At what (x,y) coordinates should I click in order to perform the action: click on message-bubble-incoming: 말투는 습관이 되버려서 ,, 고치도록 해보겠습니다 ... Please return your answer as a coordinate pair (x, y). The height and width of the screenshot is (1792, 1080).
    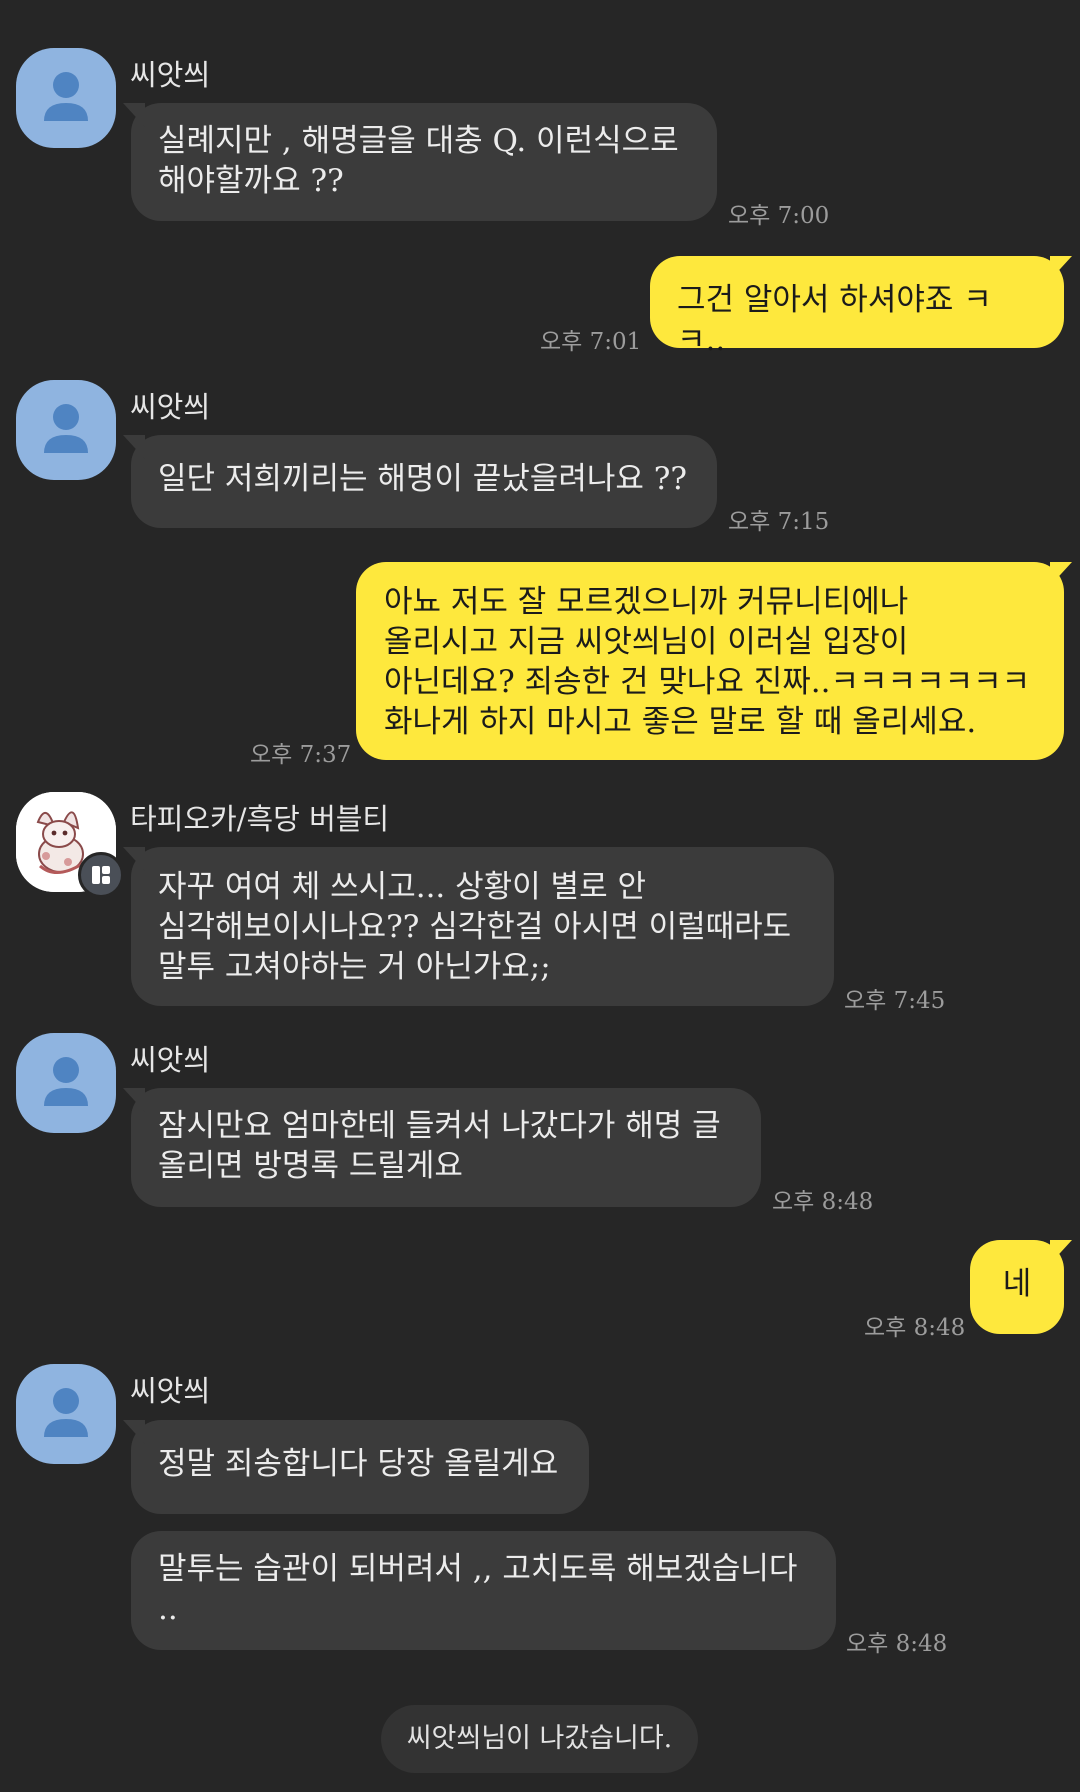
    Looking at the image, I should click on (483, 1590).